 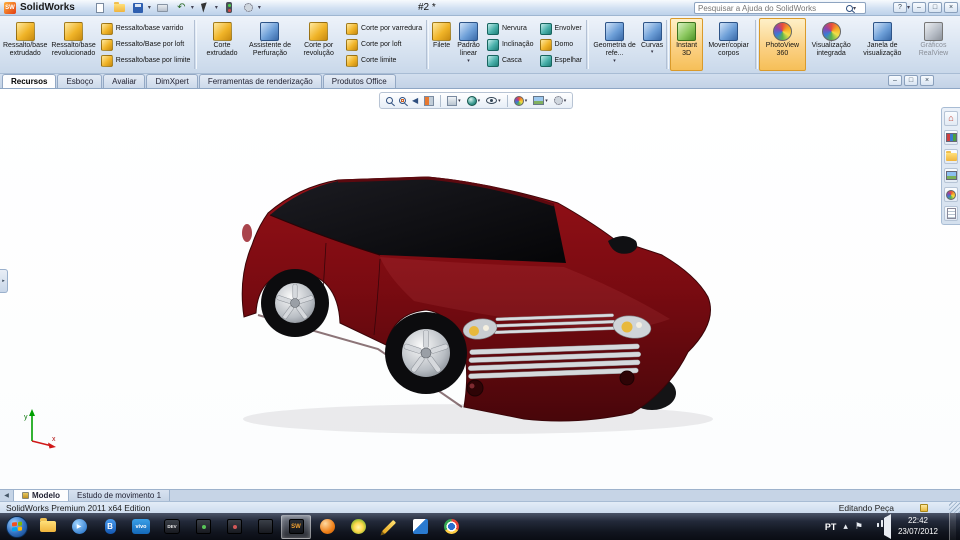 What do you see at coordinates (120, 495) in the screenshot?
I see `motion-study-tab: Estudo de movimento 1` at bounding box center [120, 495].